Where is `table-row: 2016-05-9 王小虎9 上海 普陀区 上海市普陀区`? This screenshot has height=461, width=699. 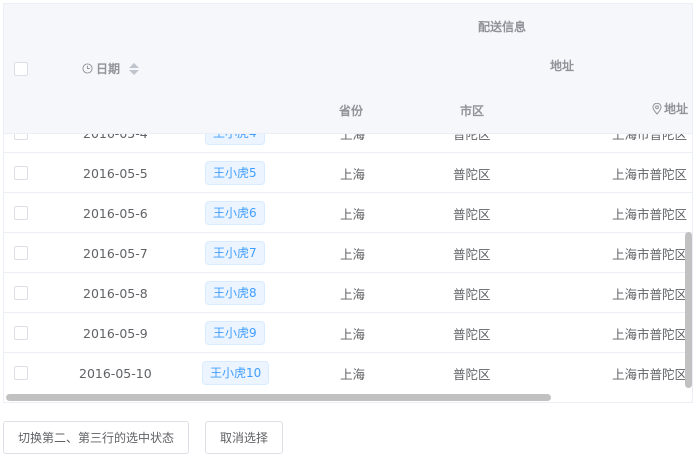
table-row: 2016-05-9 王小虎9 上海 普陀区 上海市普陀区 is located at coordinates (348, 333).